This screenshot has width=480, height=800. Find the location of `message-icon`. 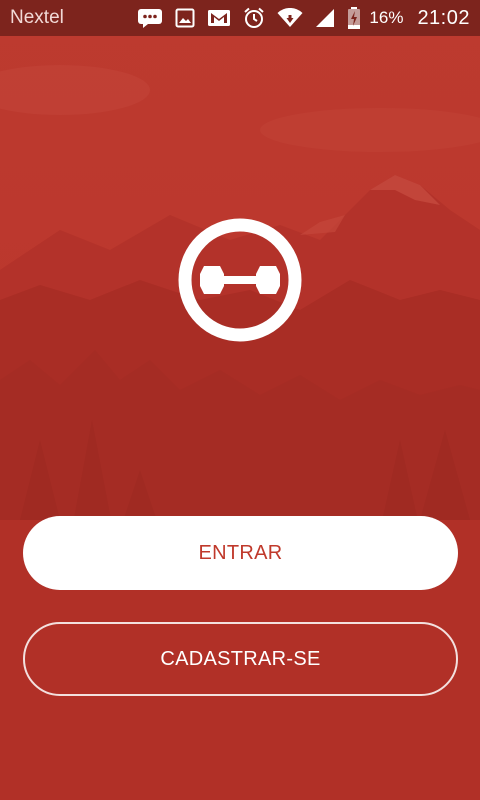

message-icon is located at coordinates (150, 18).